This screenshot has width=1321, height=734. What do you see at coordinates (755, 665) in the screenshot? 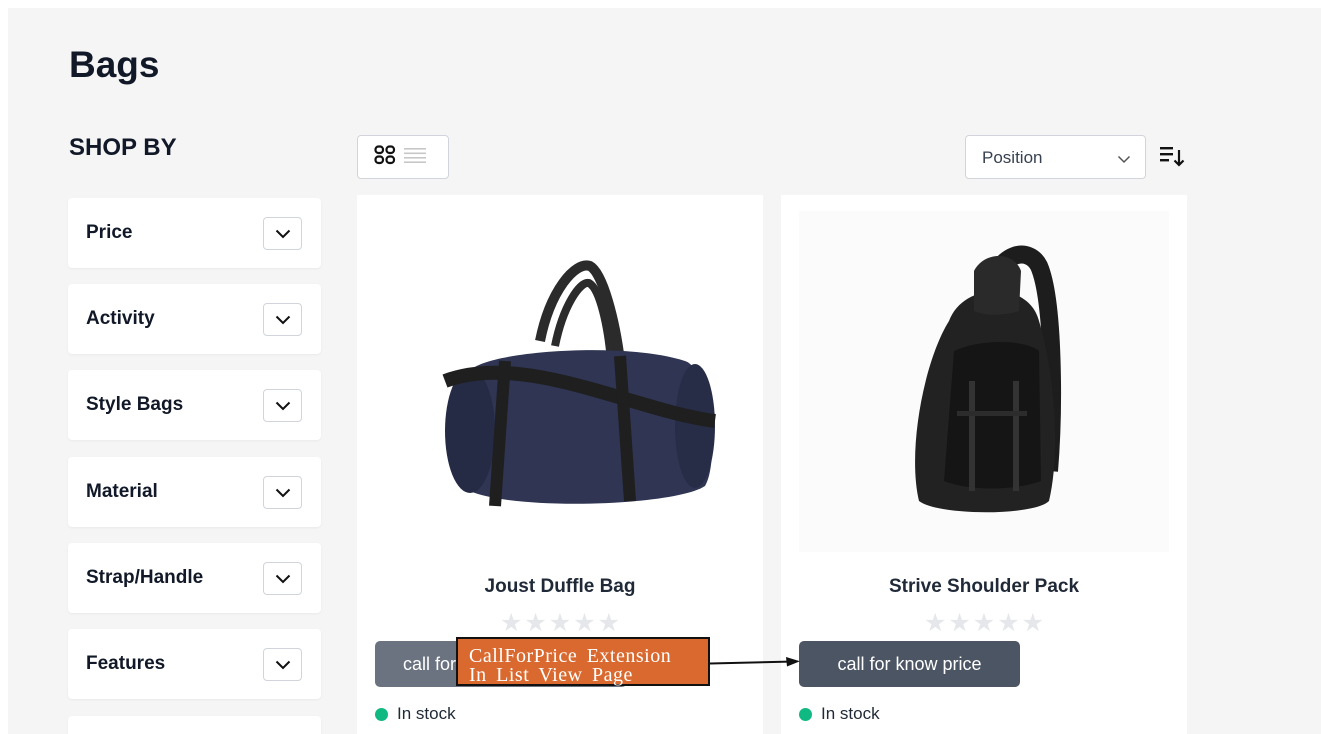
I see `arrow-right-icon` at bounding box center [755, 665].